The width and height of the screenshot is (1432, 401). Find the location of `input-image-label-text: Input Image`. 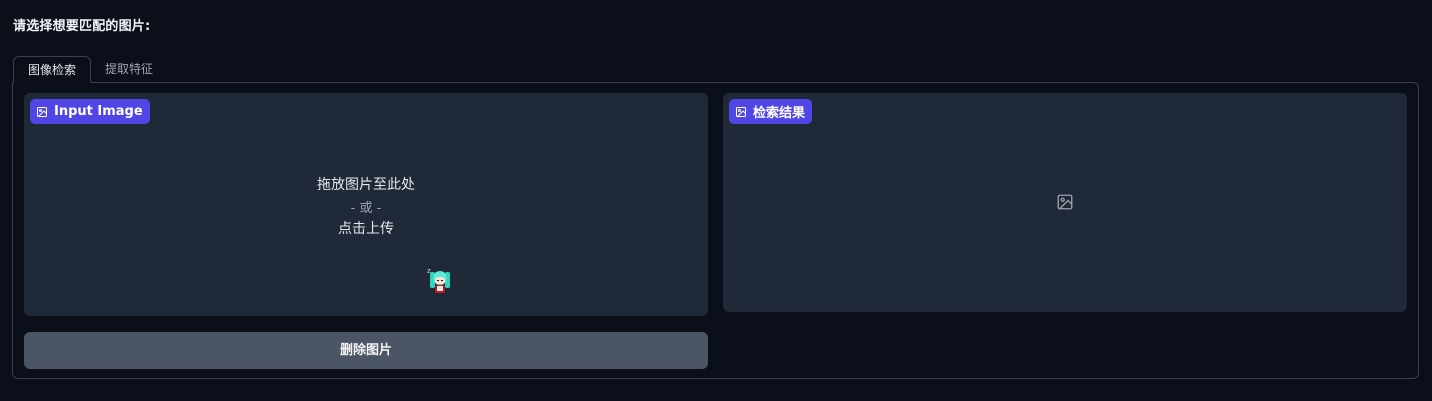

input-image-label-text: Input Image is located at coordinates (98, 111).